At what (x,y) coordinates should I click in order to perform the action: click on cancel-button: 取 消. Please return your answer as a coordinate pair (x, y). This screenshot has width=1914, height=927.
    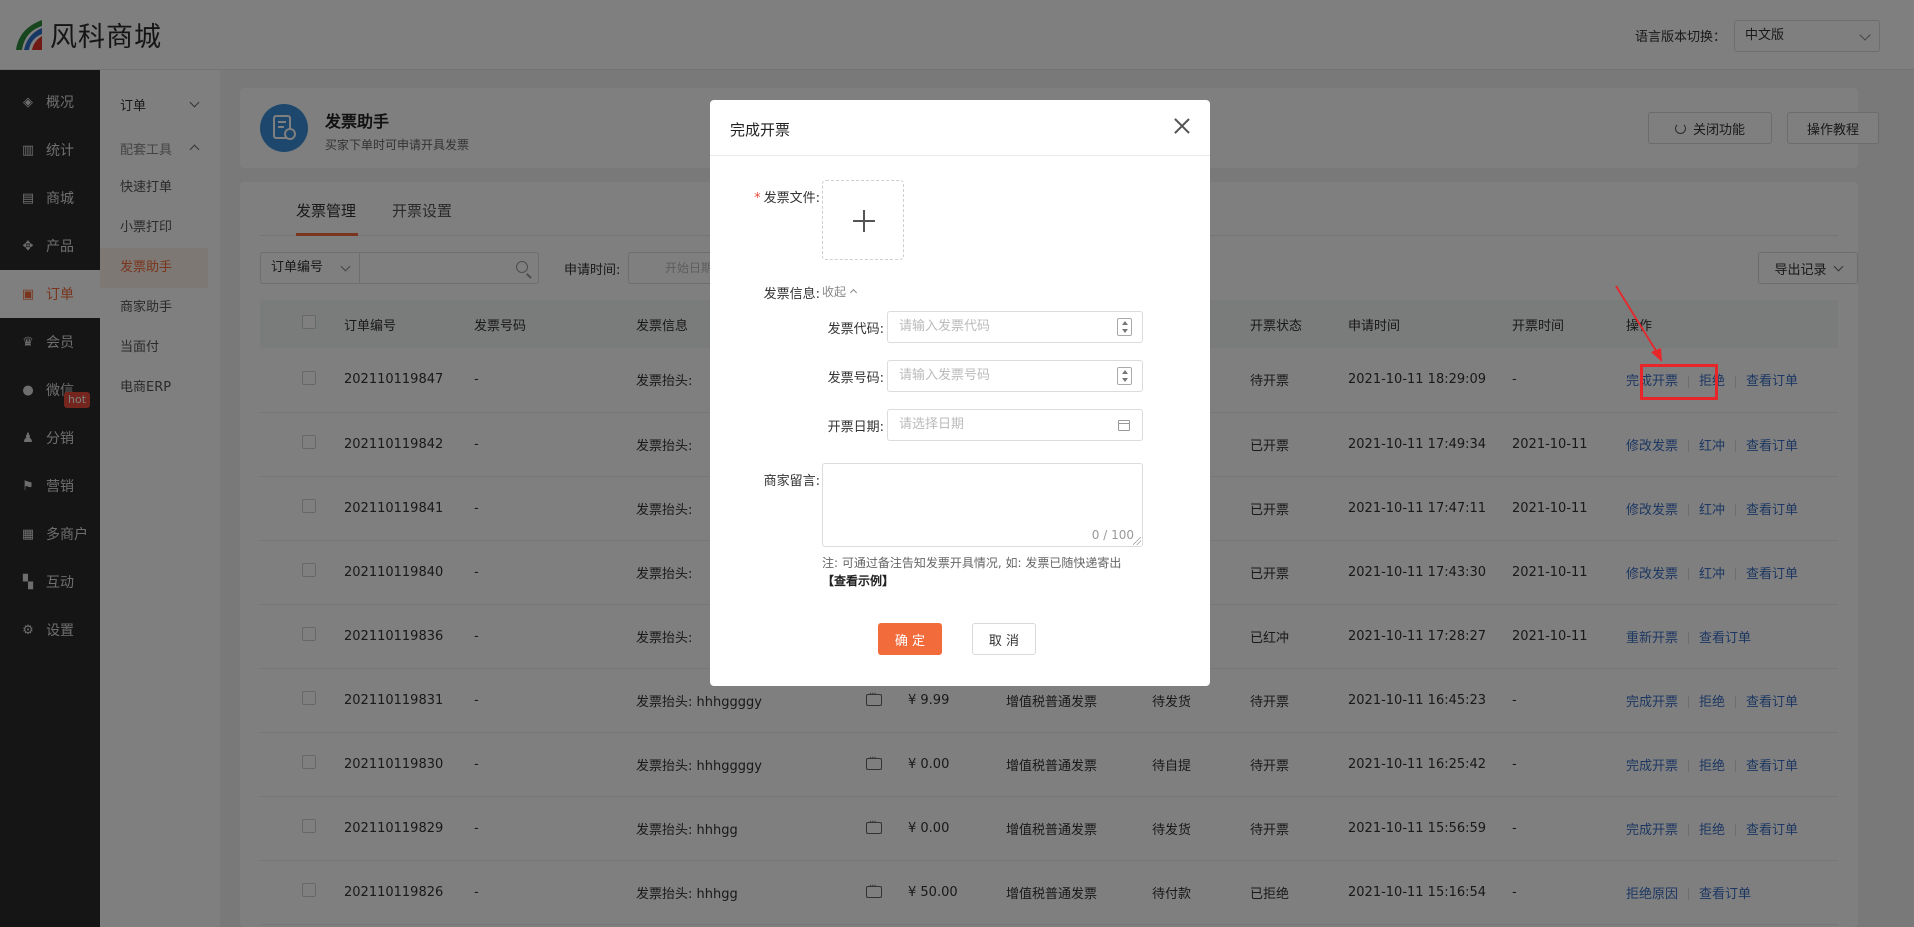
    Looking at the image, I should click on (1004, 639).